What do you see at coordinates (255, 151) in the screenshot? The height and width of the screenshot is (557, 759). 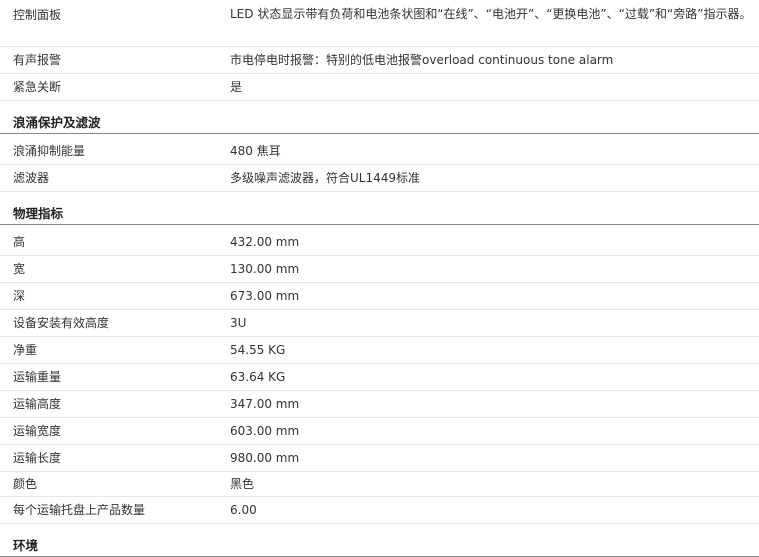 I see `spec-value: 480 焦耳` at bounding box center [255, 151].